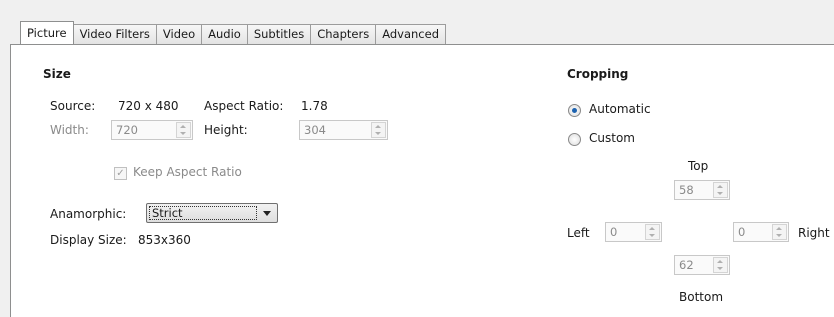  What do you see at coordinates (152, 130) in the screenshot?
I see `width-spinner: 720` at bounding box center [152, 130].